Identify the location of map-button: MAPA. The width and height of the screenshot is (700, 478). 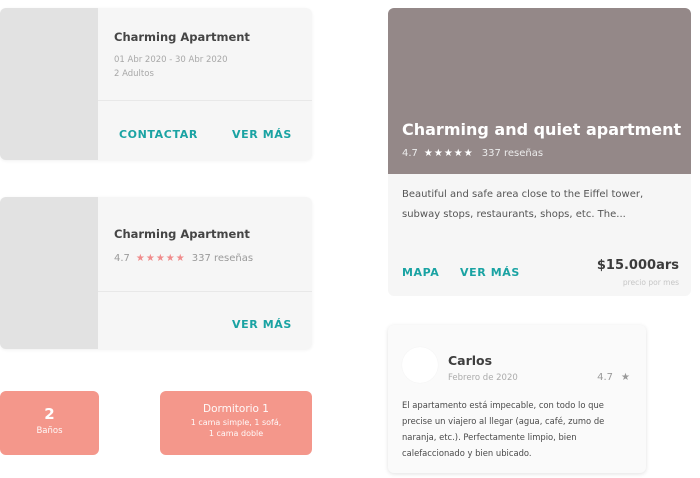
(420, 272).